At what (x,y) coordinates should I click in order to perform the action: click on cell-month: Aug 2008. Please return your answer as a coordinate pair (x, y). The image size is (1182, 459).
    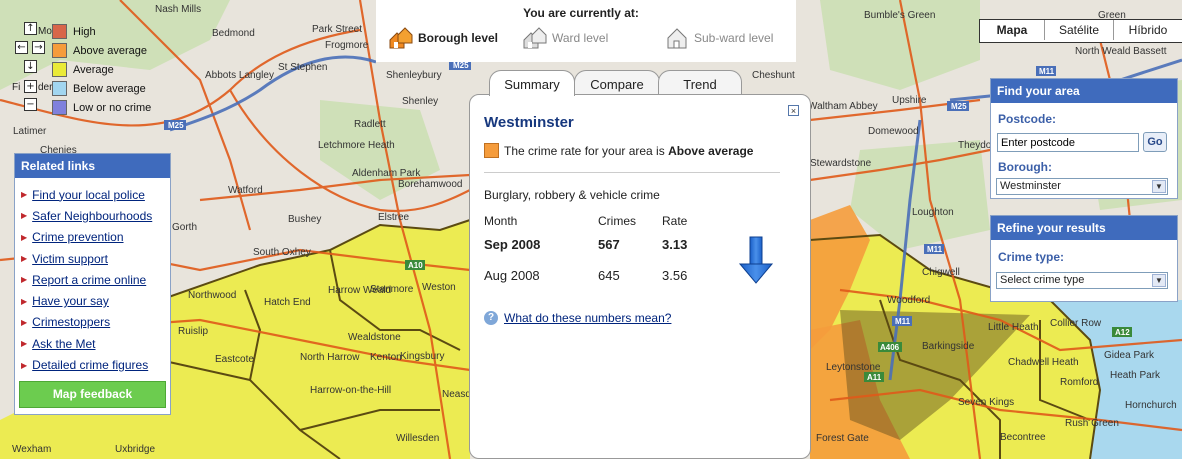
    Looking at the image, I should click on (512, 275).